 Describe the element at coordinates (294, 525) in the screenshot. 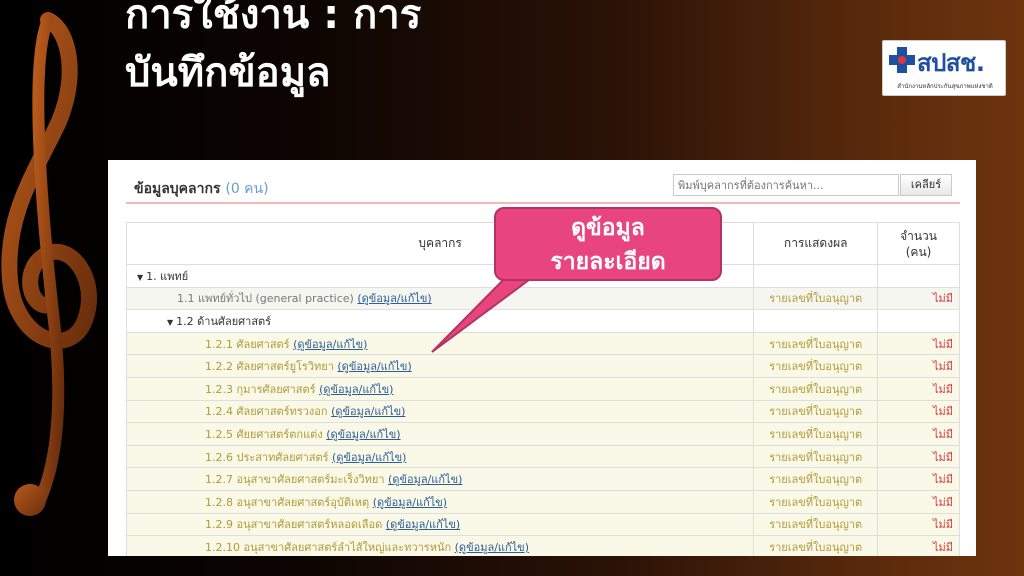

I see `personnel-label: 1.2.9 อนุสาขาศัลยศาสตร์หลอดเลือด` at that location.